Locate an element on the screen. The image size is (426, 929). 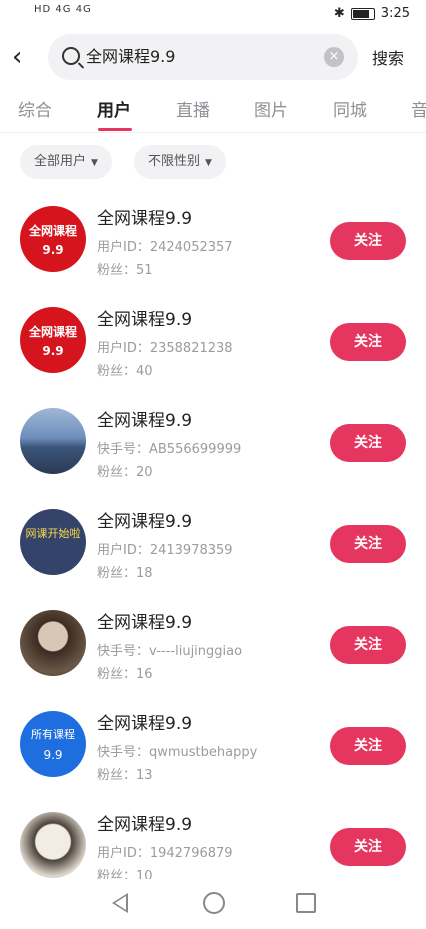
tab-music: 音 is located at coordinates (418, 108).